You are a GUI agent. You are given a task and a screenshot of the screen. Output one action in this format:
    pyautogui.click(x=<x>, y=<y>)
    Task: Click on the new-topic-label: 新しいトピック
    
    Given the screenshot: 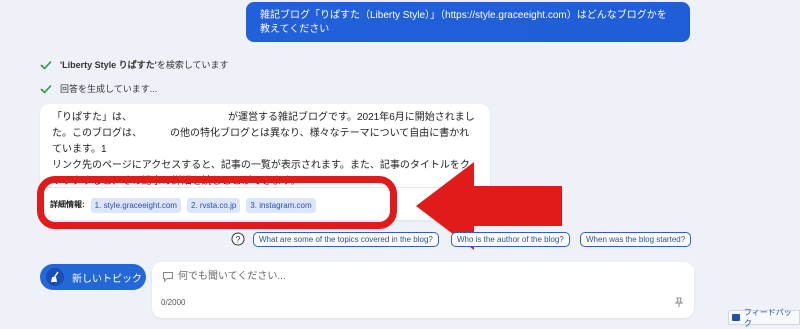 What is the action you would take?
    pyautogui.click(x=107, y=279)
    